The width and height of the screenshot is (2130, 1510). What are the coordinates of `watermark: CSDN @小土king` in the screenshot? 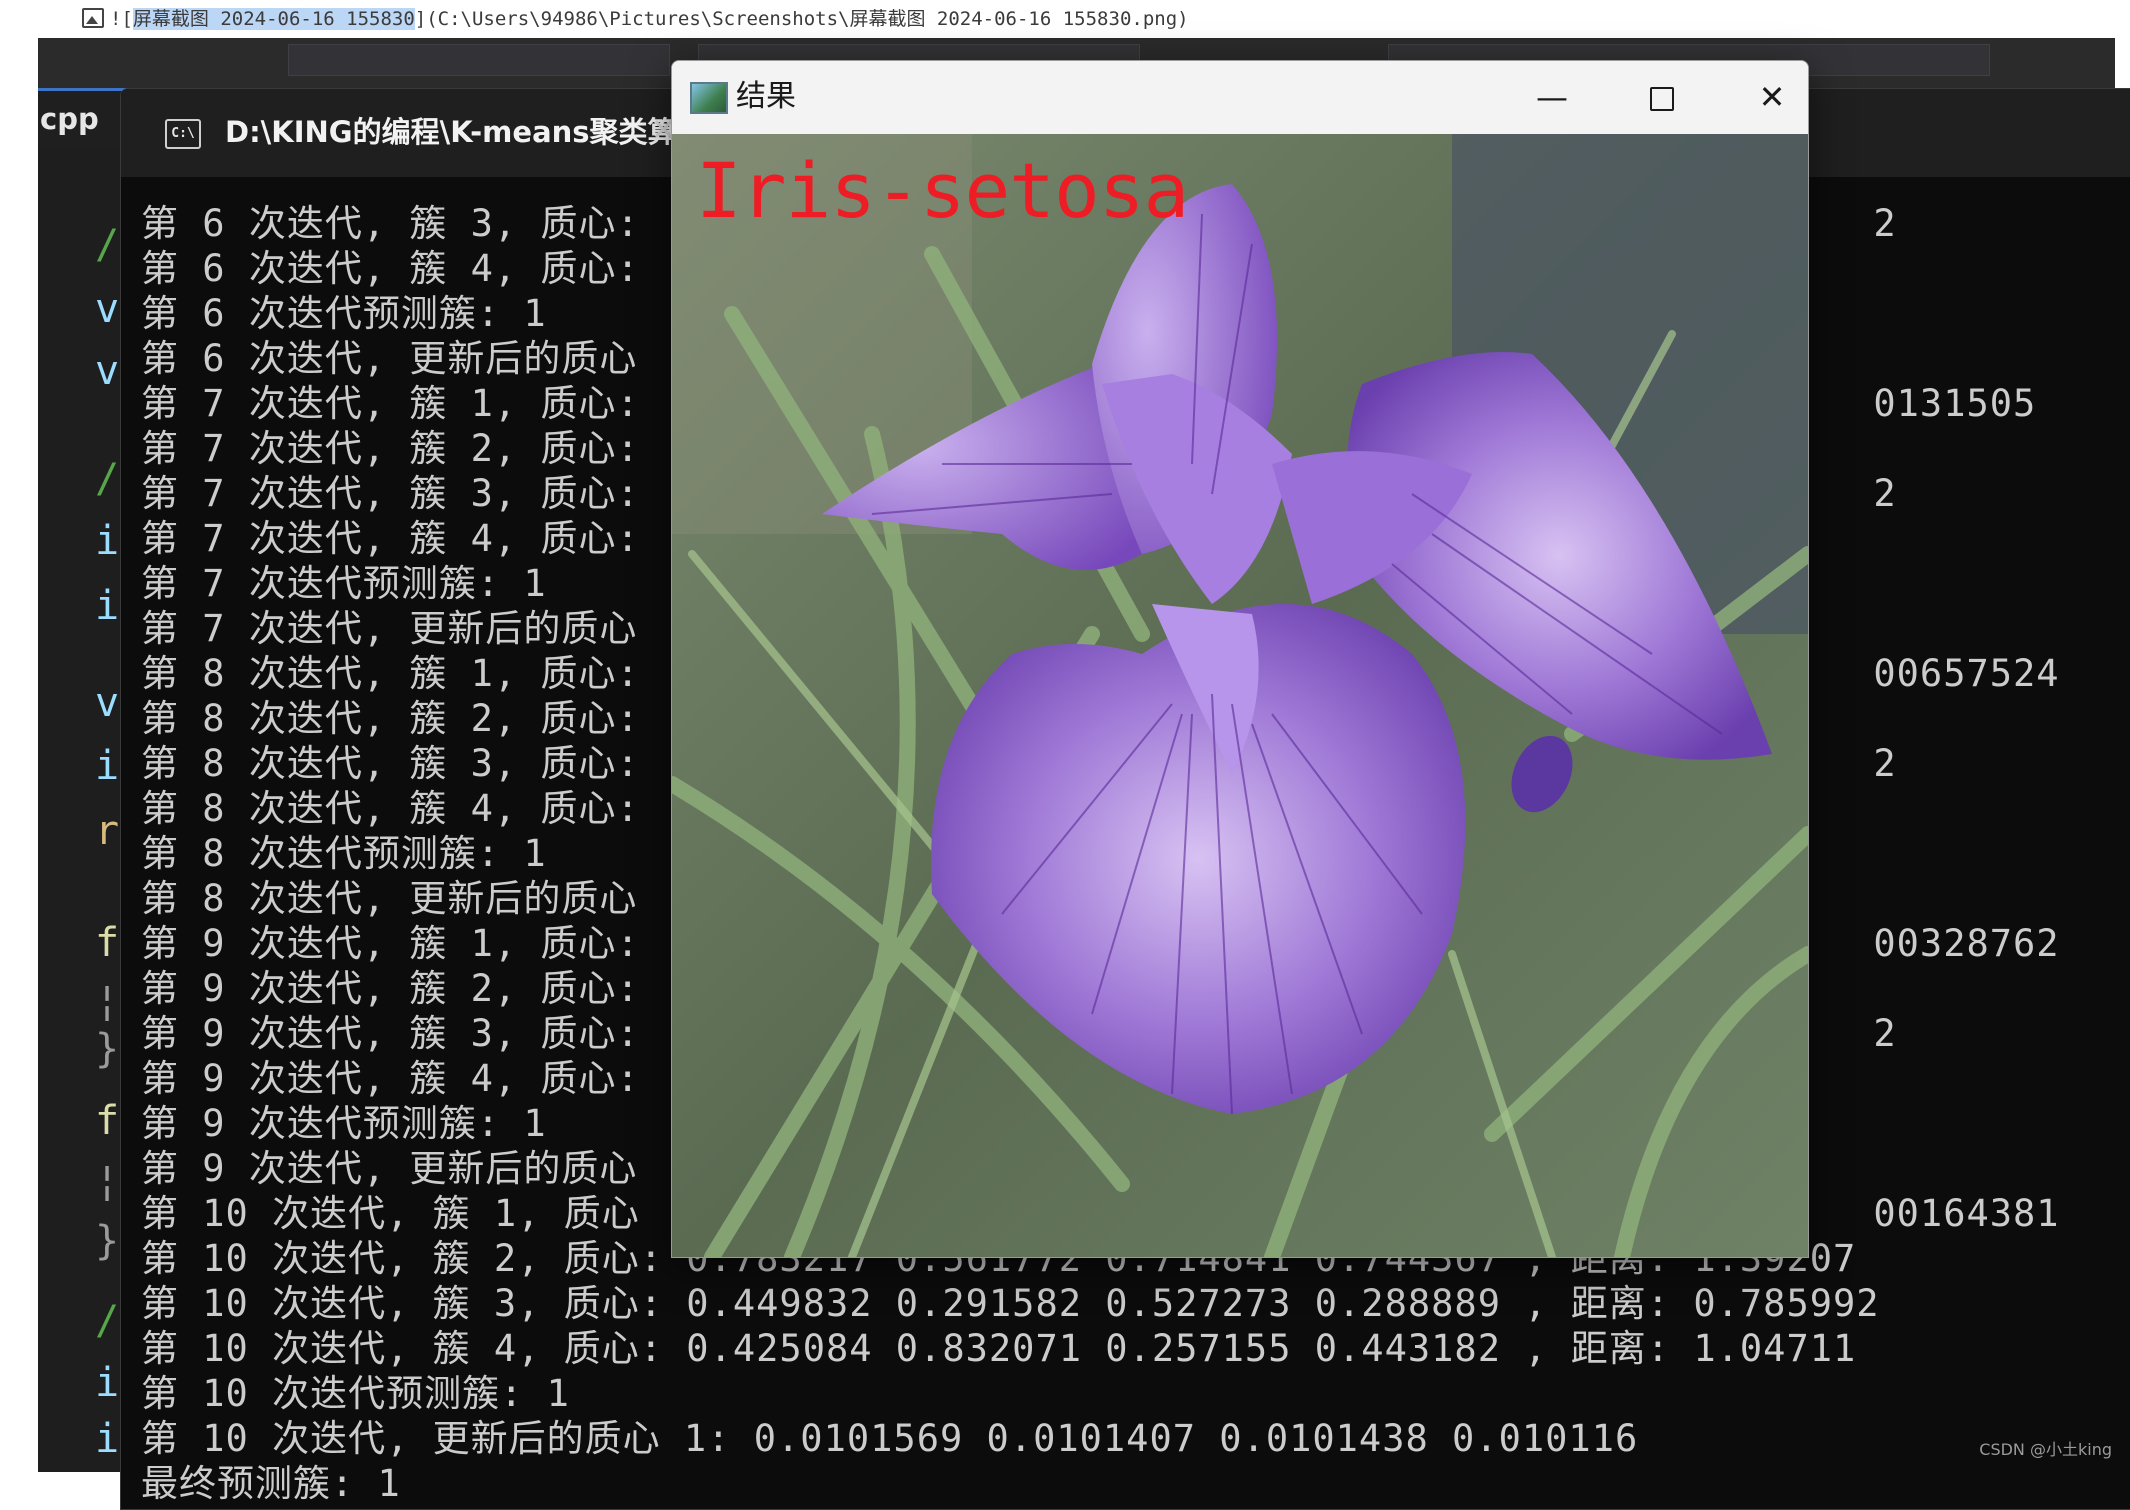 It's located at (2045, 1449).